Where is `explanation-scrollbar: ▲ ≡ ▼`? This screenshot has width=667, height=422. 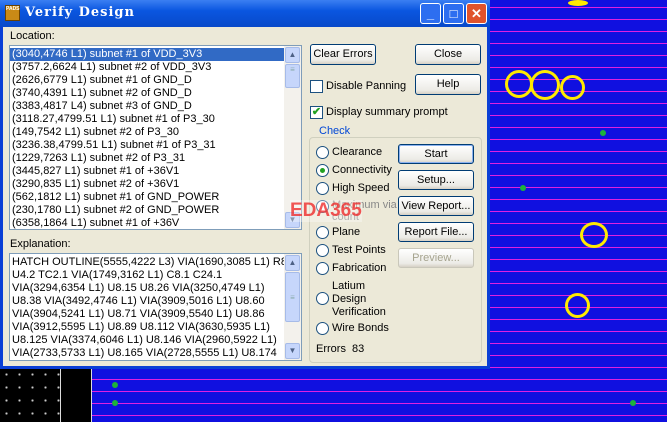 explanation-scrollbar: ▲ ≡ ▼ is located at coordinates (292, 307).